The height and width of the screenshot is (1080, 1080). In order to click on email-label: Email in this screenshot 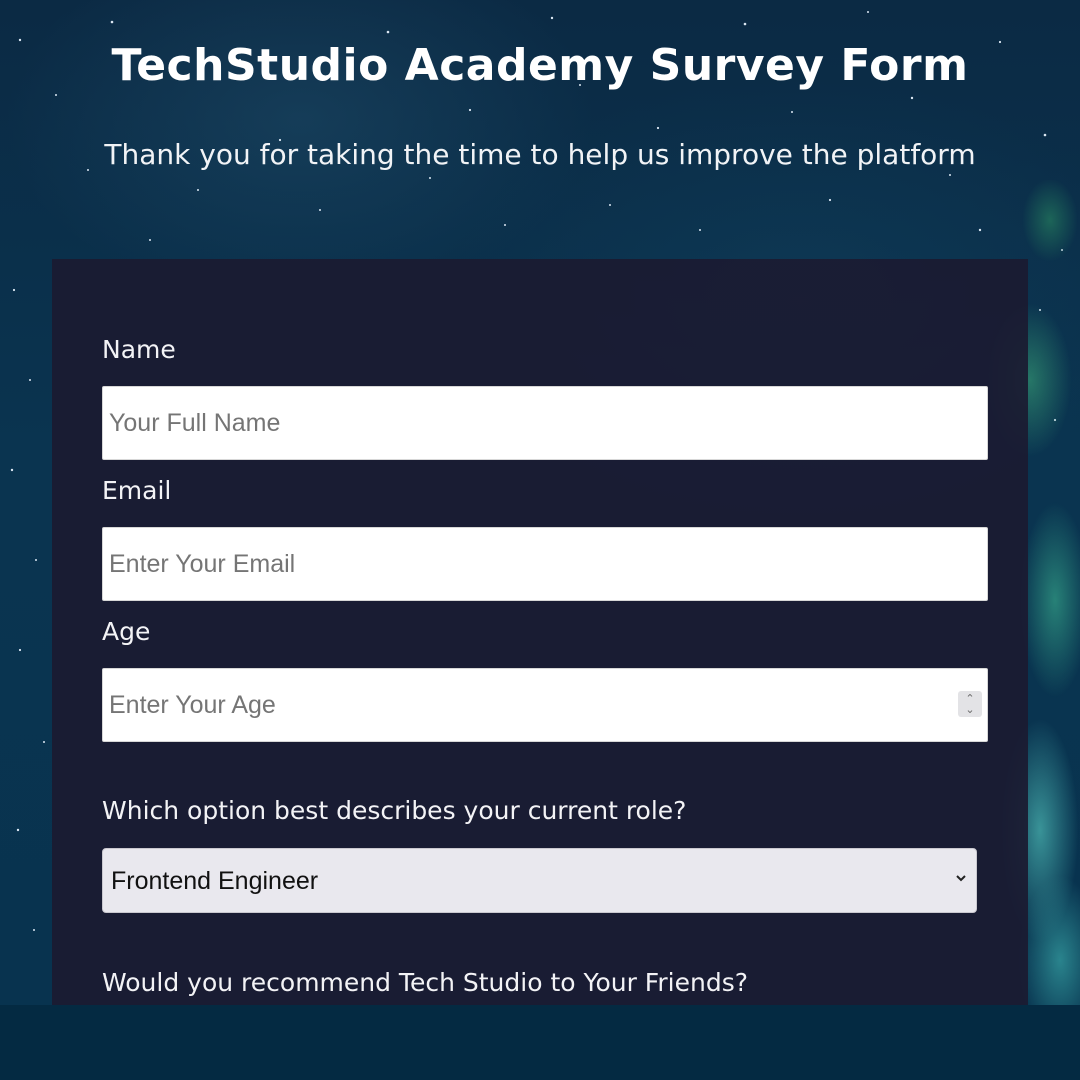, I will do `click(137, 490)`.